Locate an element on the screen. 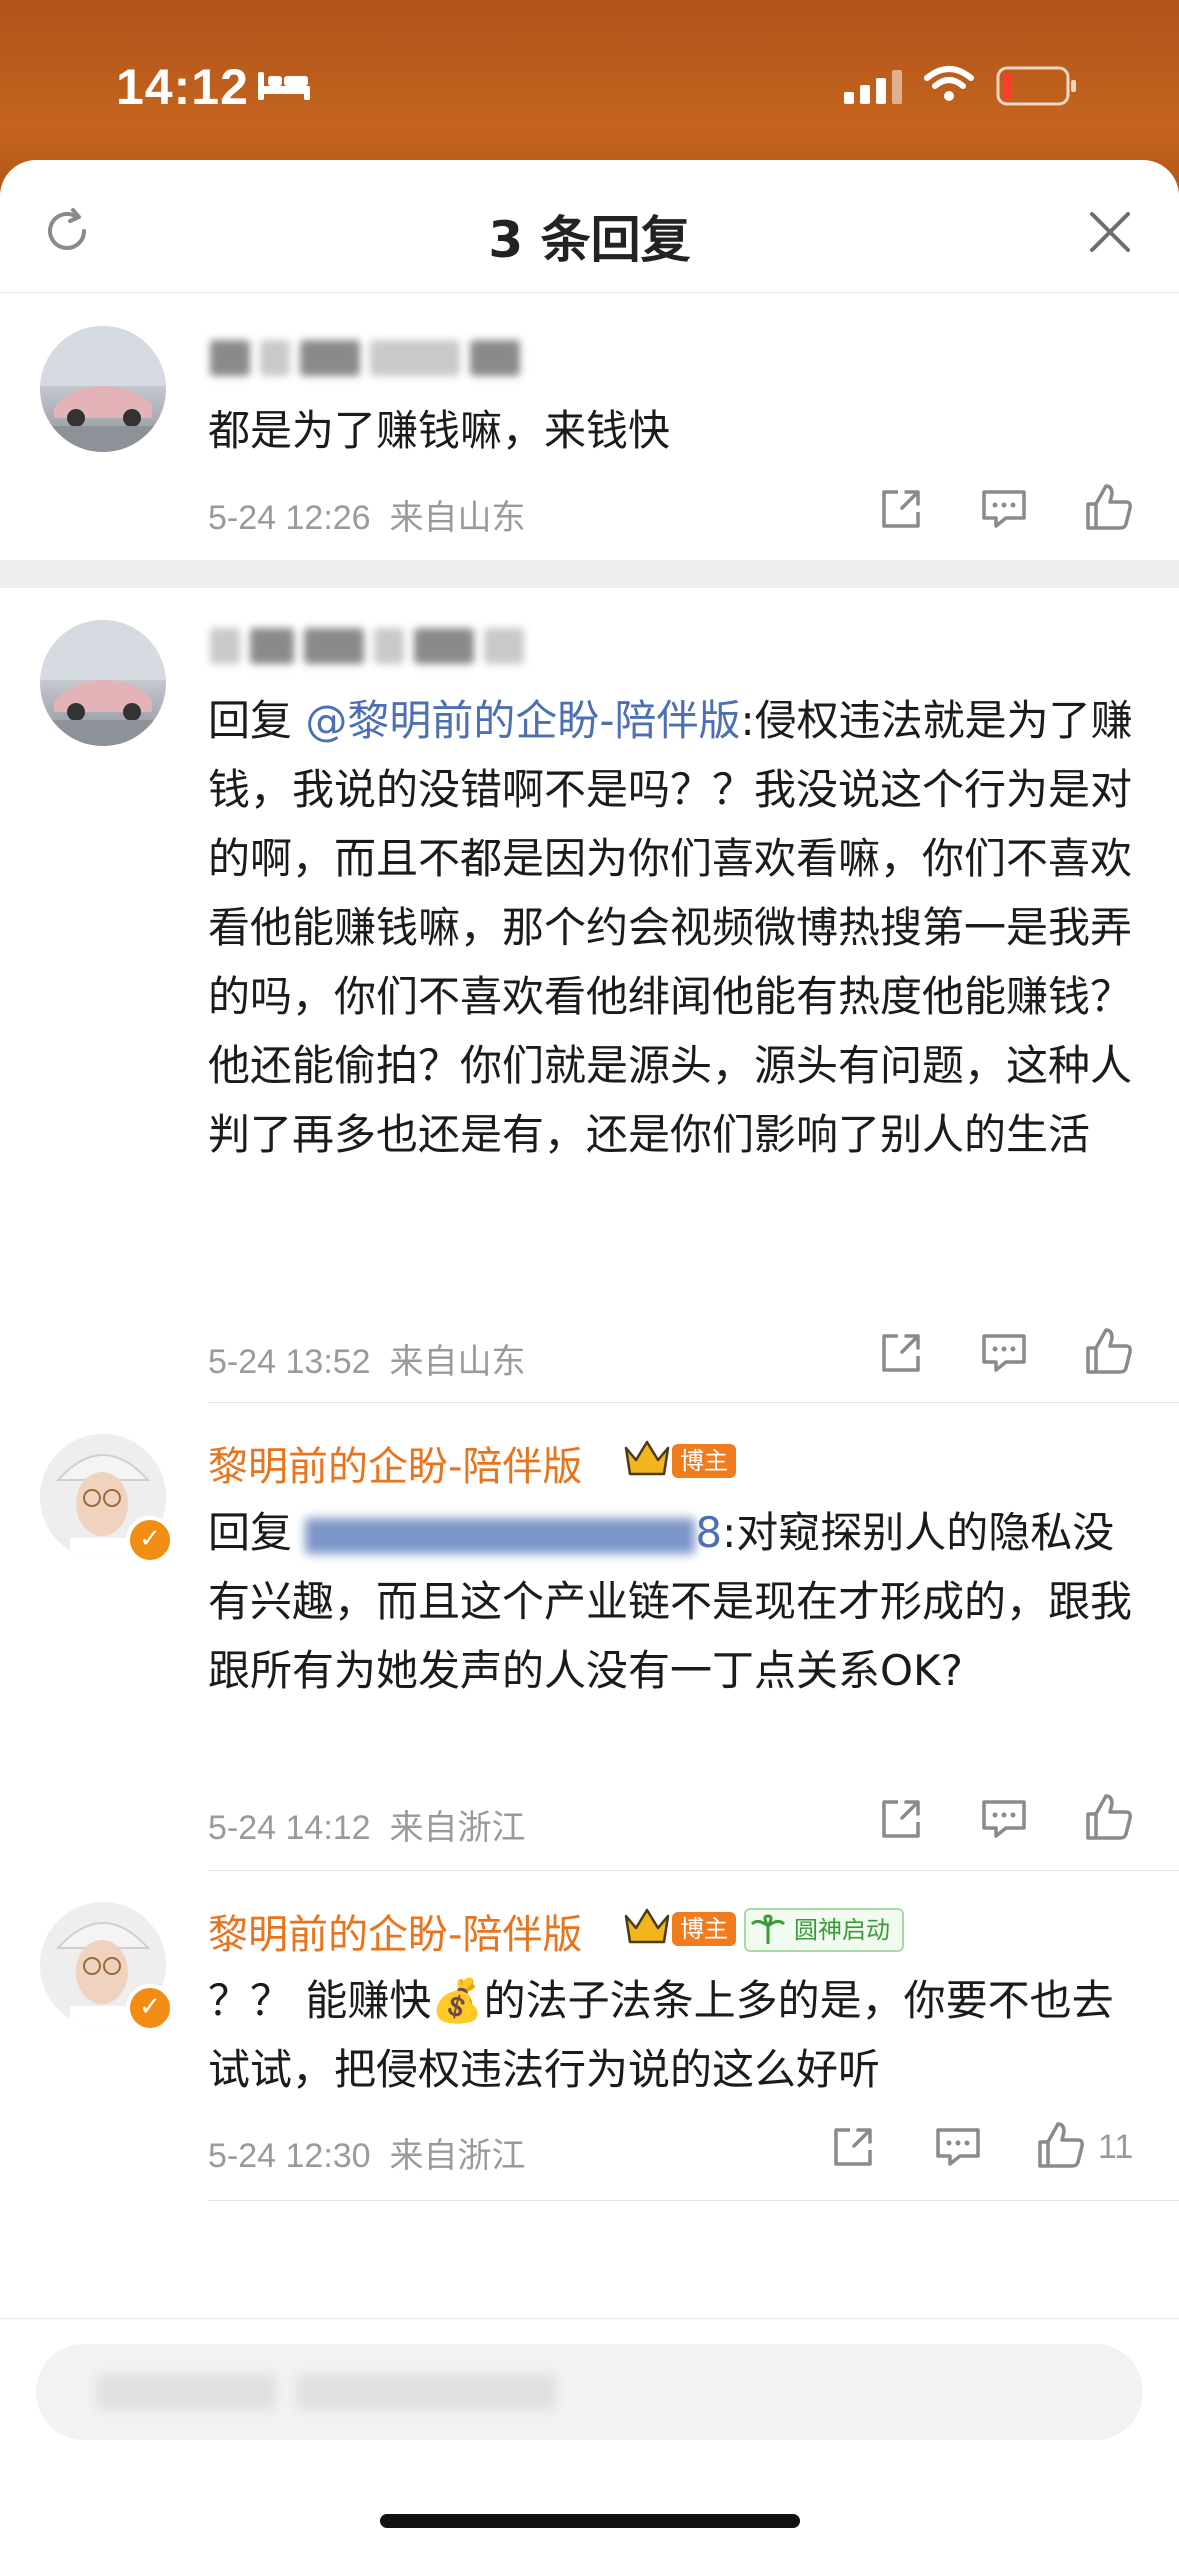 The image size is (1179, 2556). money-bag-icon: 💰 is located at coordinates (457, 2000).